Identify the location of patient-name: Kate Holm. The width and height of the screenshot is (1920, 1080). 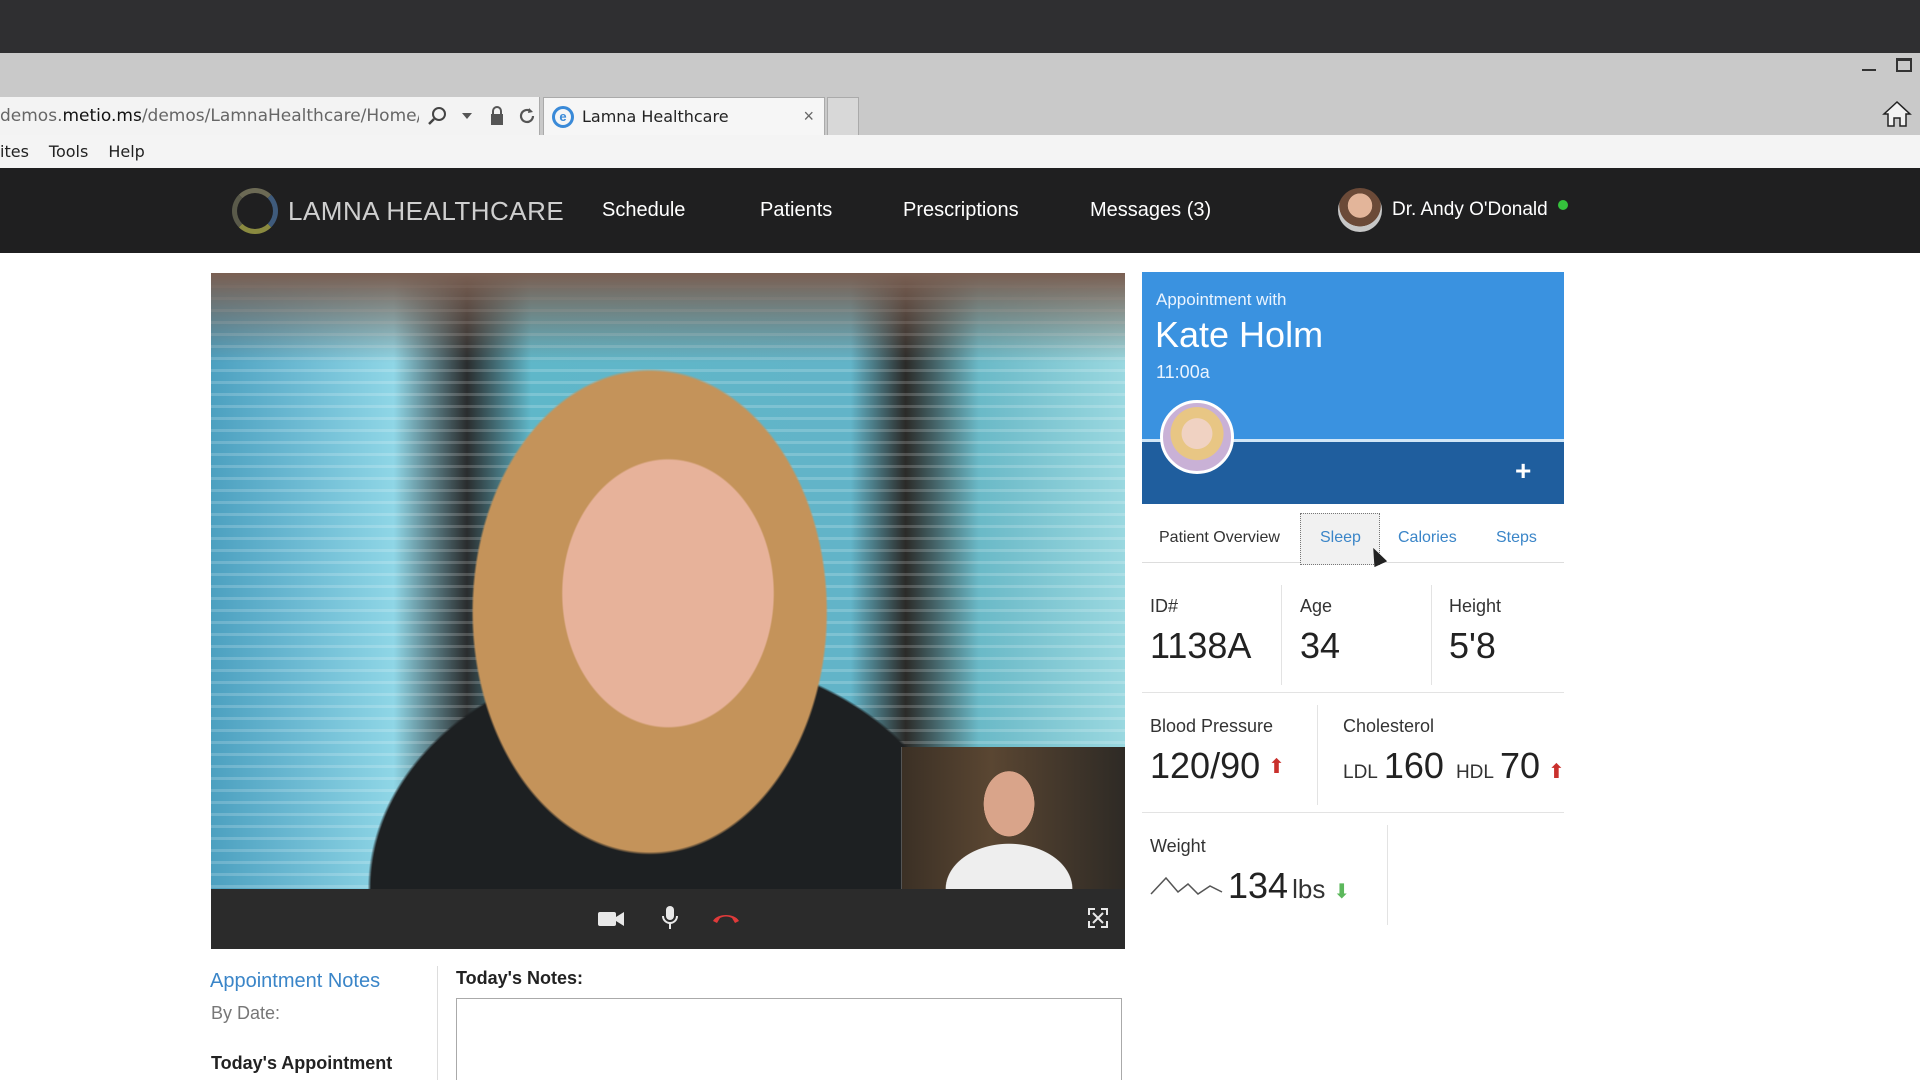
(1239, 334).